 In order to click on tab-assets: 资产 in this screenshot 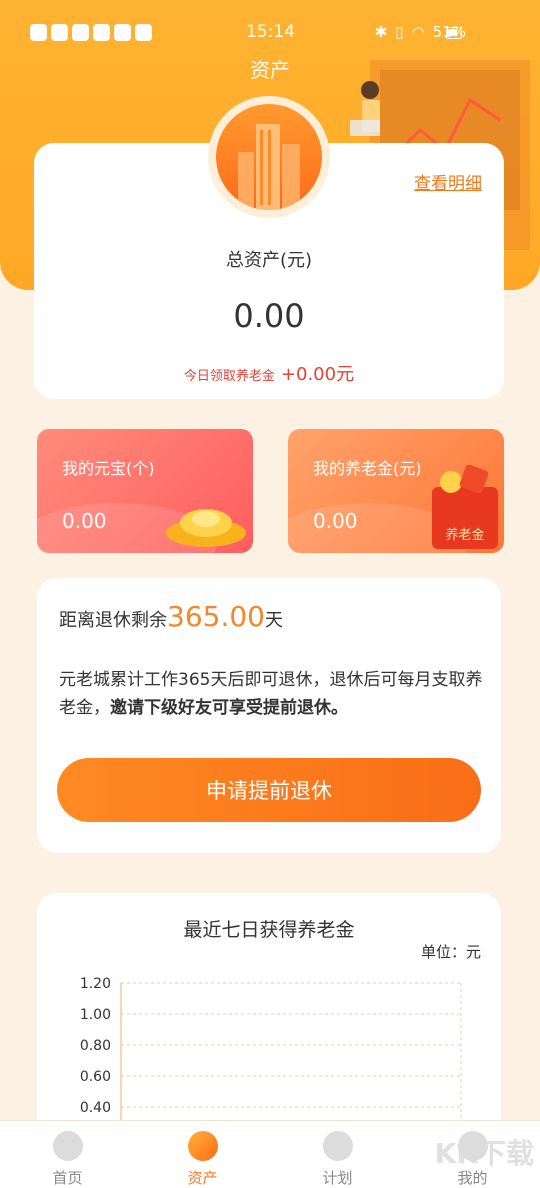, I will do `click(202, 1154)`.